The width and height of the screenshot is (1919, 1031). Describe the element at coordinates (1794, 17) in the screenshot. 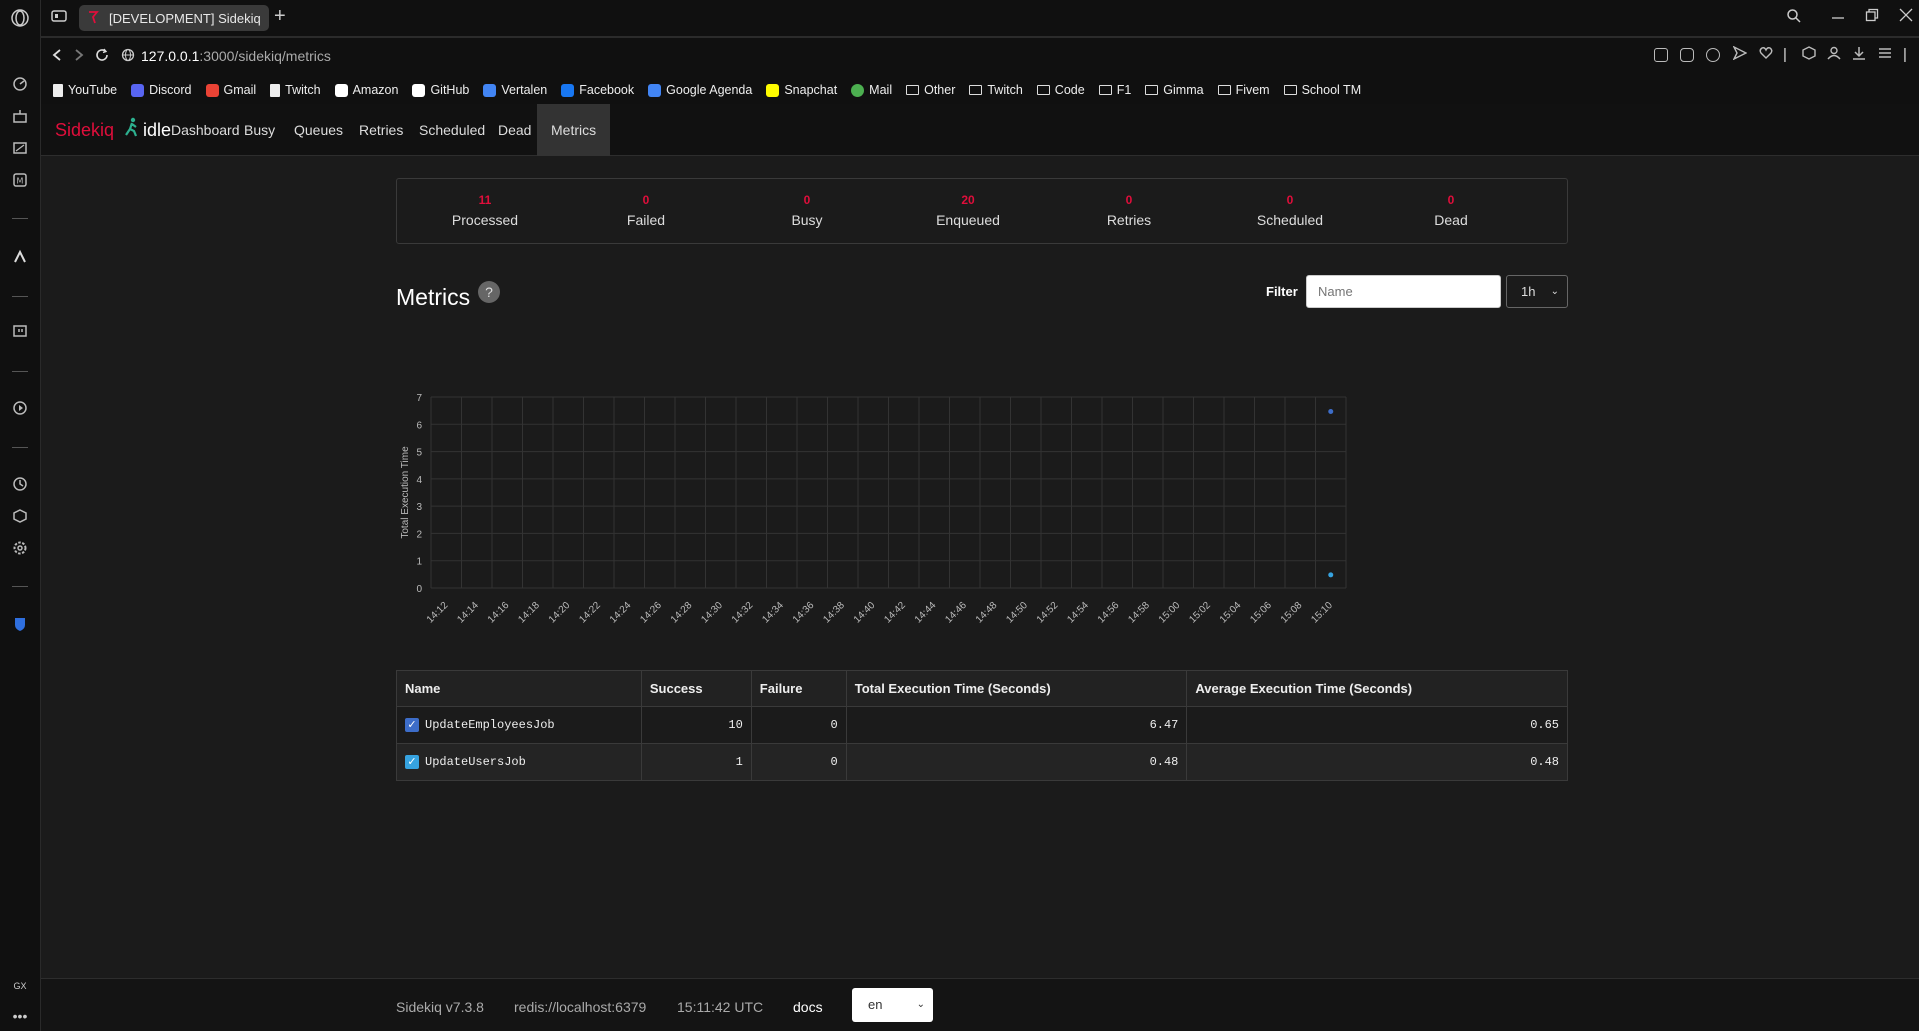

I see `search-tabs-icon` at that location.